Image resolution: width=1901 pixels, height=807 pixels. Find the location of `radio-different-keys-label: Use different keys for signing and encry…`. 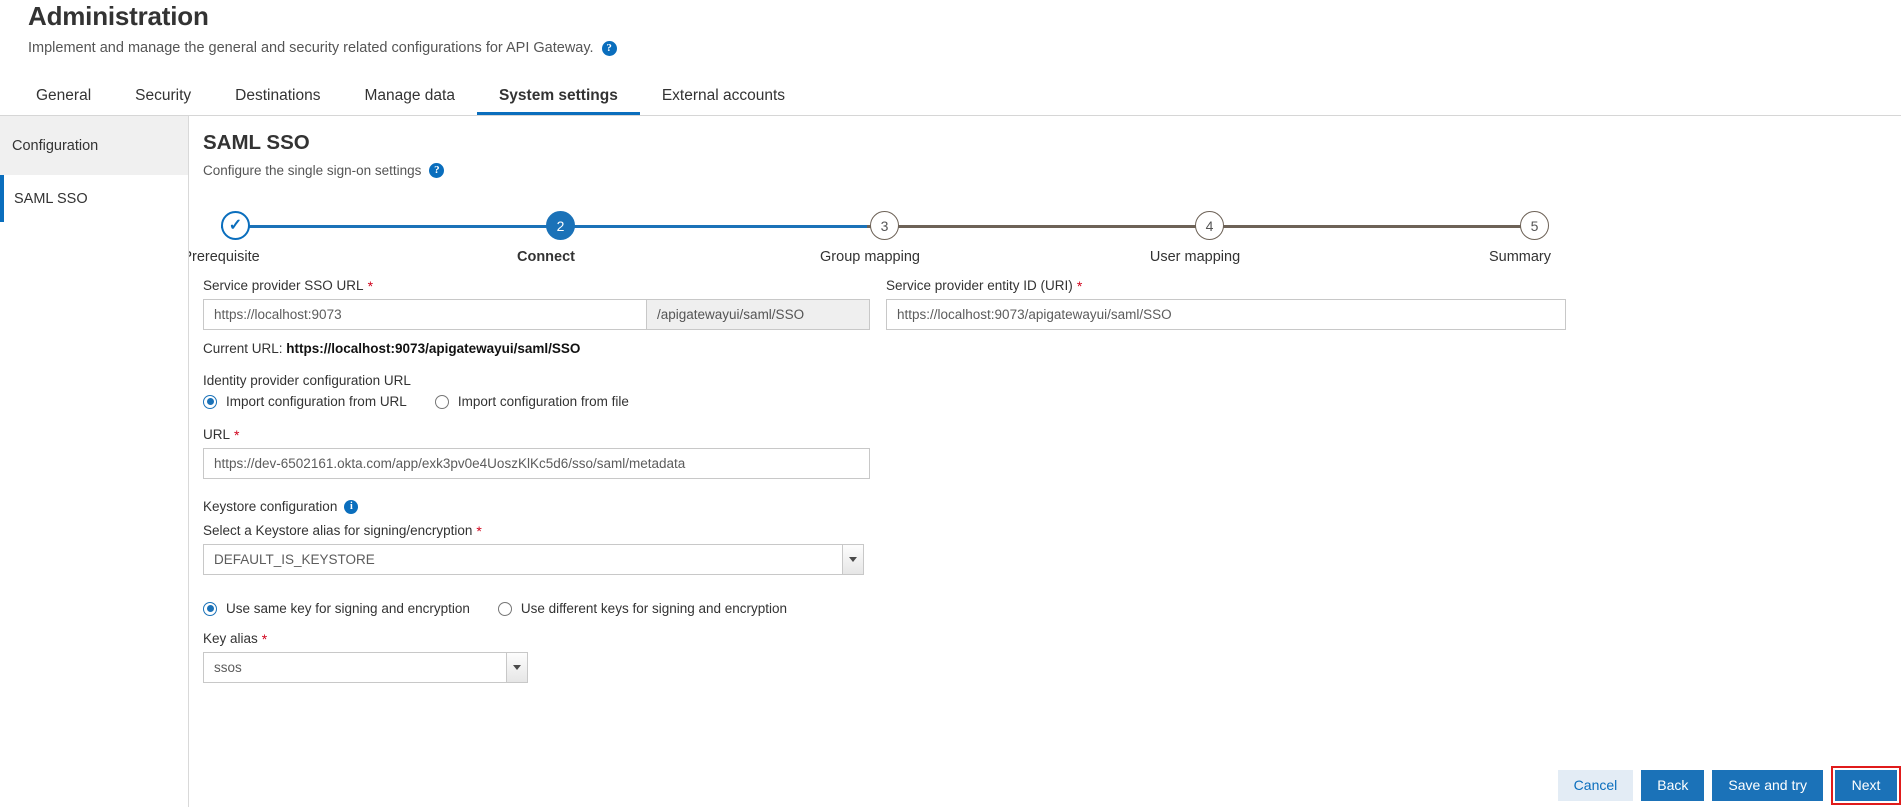

radio-different-keys-label: Use different keys for signing and encry… is located at coordinates (654, 608).